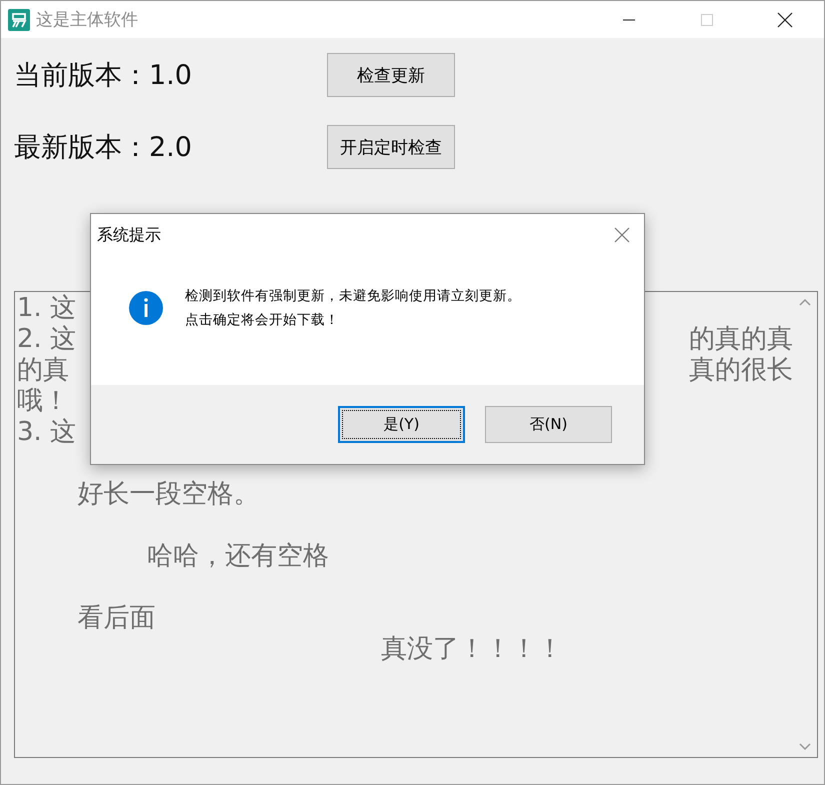  Describe the element at coordinates (46, 432) in the screenshot. I see `text-line: 3. 这` at that location.